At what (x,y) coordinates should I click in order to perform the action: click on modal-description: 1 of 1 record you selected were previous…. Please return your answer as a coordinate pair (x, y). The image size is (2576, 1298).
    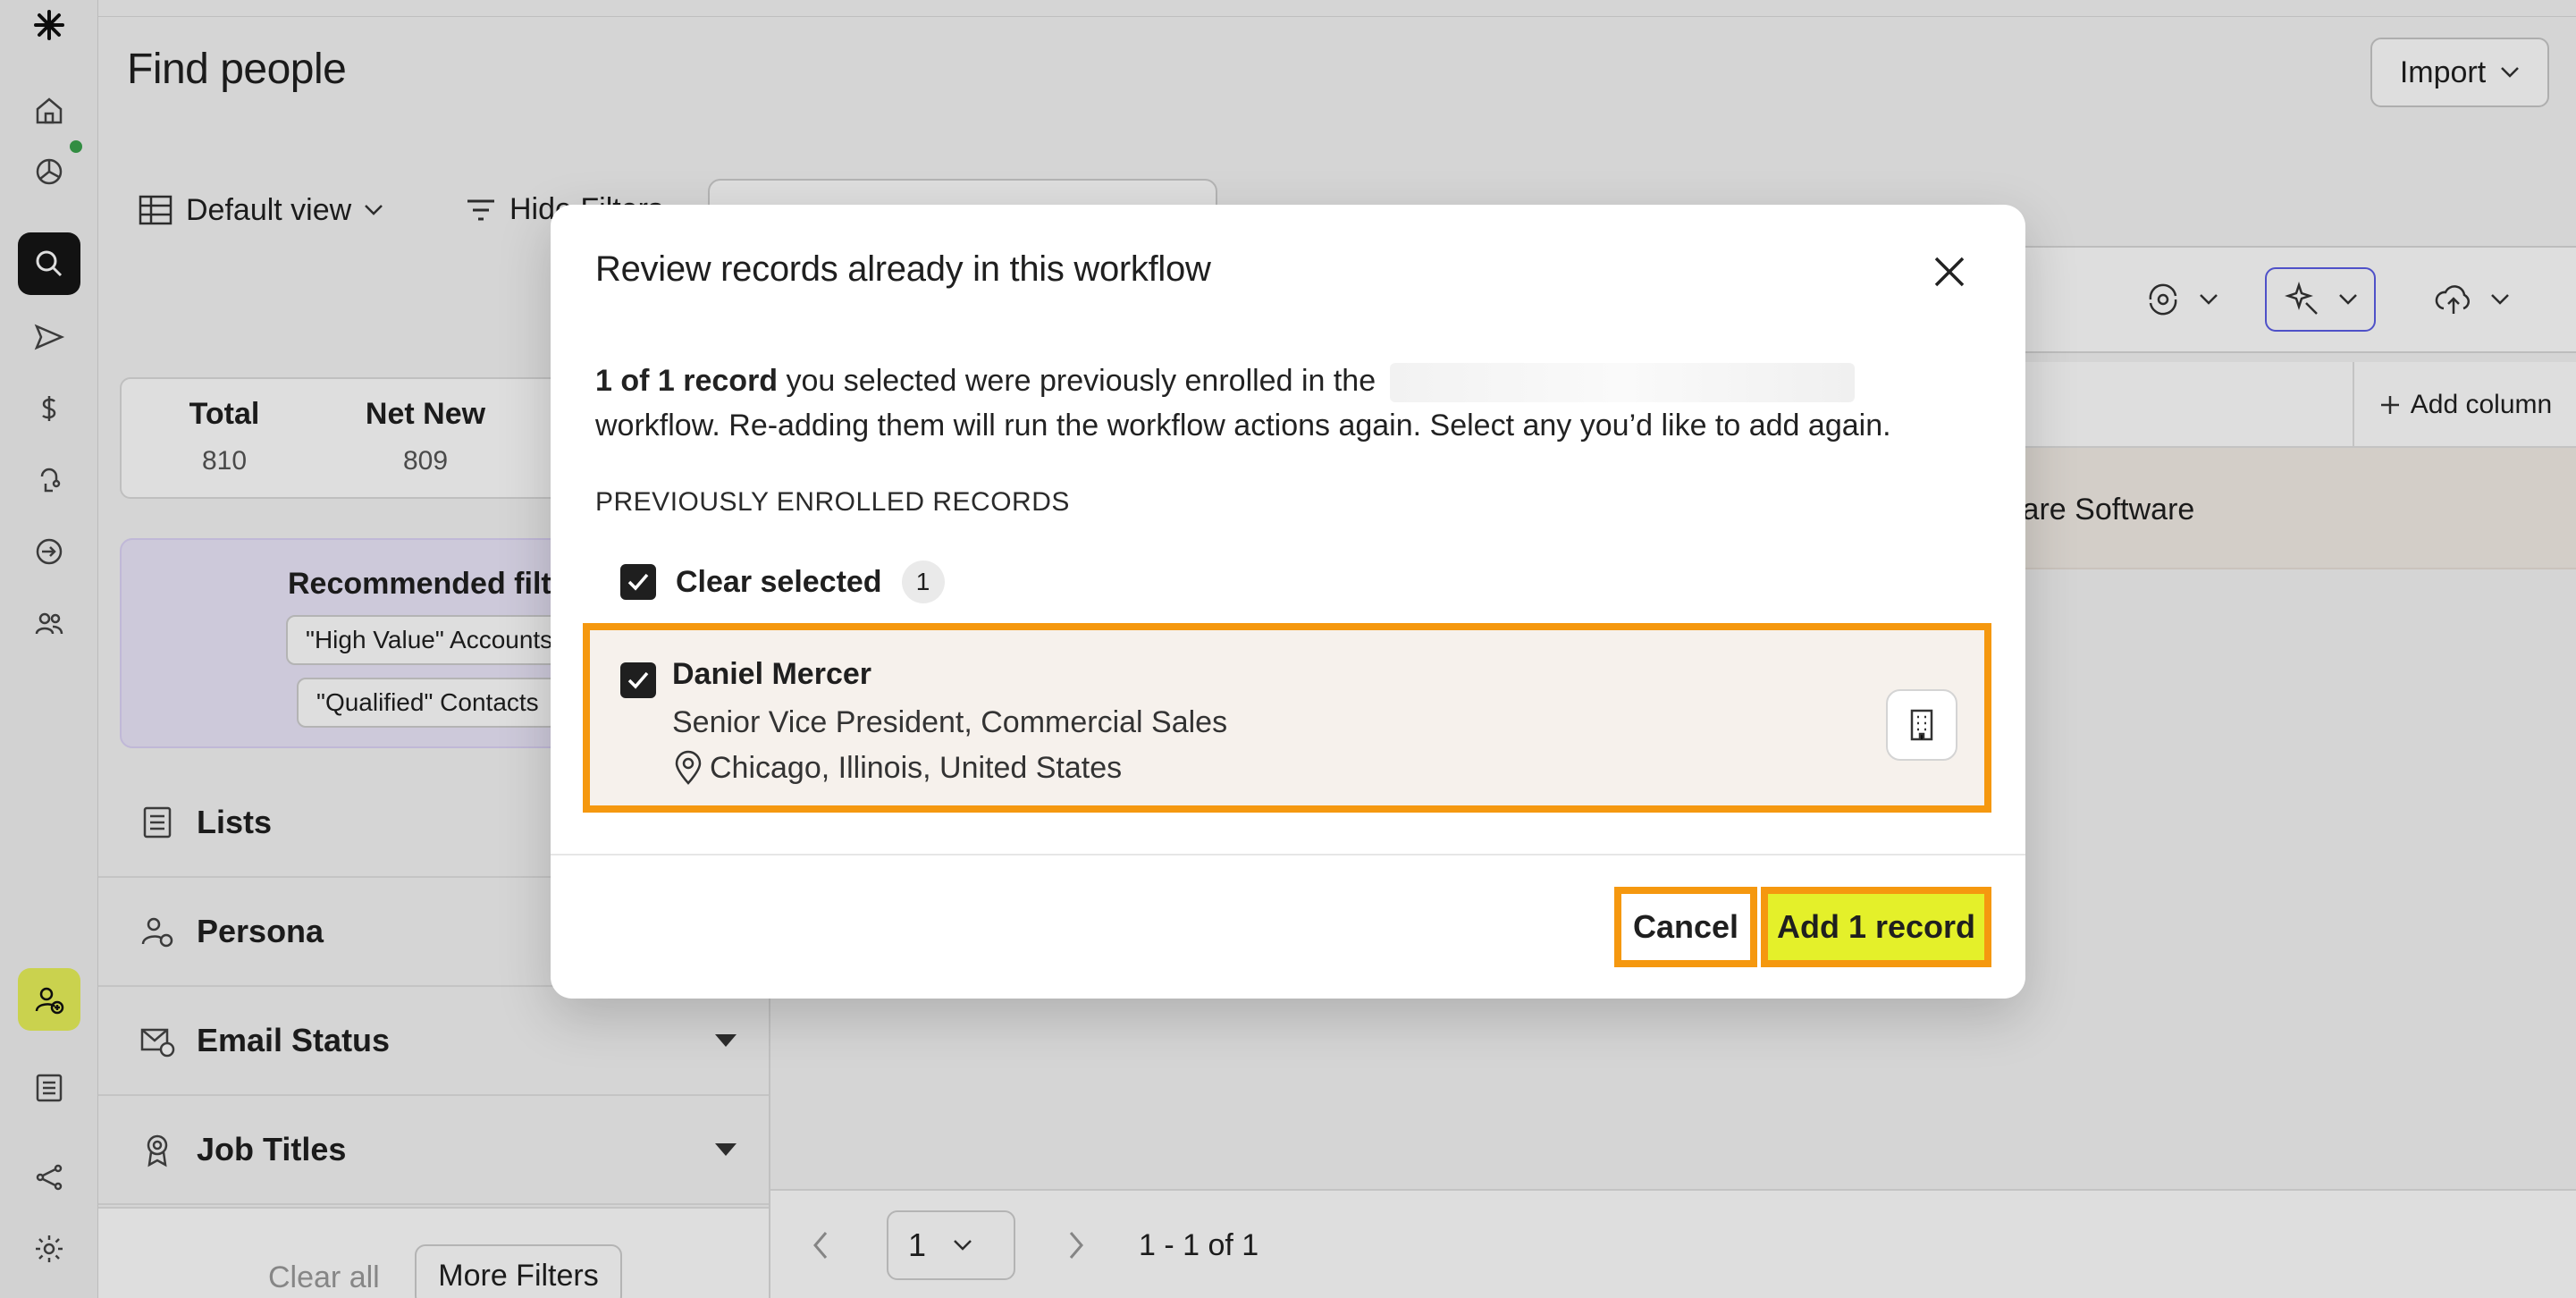
    Looking at the image, I should click on (1293, 403).